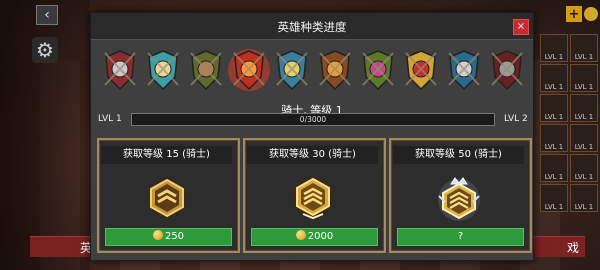  What do you see at coordinates (312, 155) in the screenshot?
I see `reward-title: 获取等级 30 (骑士)` at bounding box center [312, 155].